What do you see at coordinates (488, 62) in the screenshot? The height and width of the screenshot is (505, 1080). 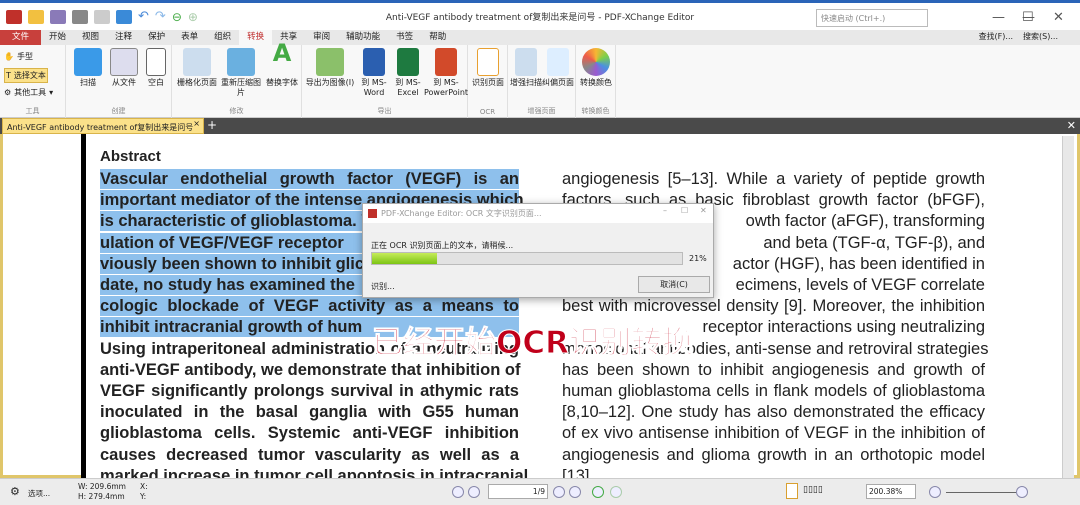 I see `ocr-icon` at bounding box center [488, 62].